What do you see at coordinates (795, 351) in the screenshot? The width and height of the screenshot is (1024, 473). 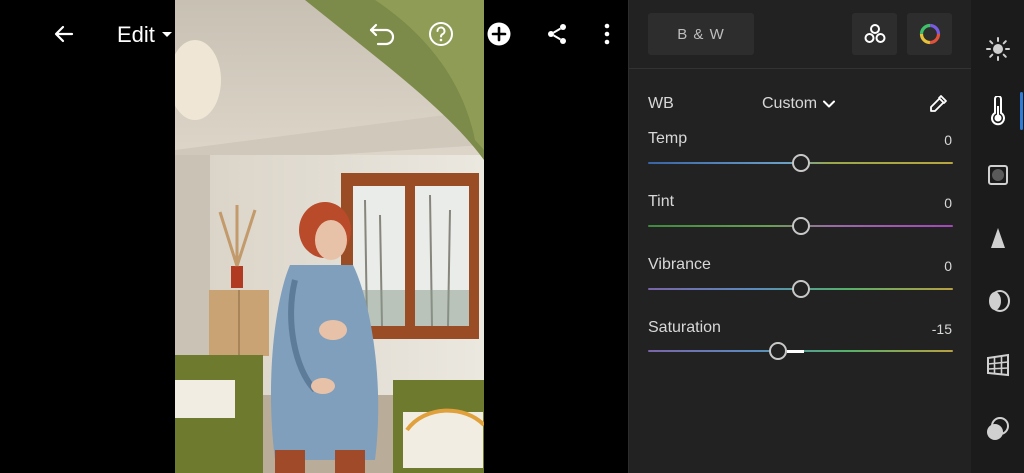 I see `saturation-slider-fill` at bounding box center [795, 351].